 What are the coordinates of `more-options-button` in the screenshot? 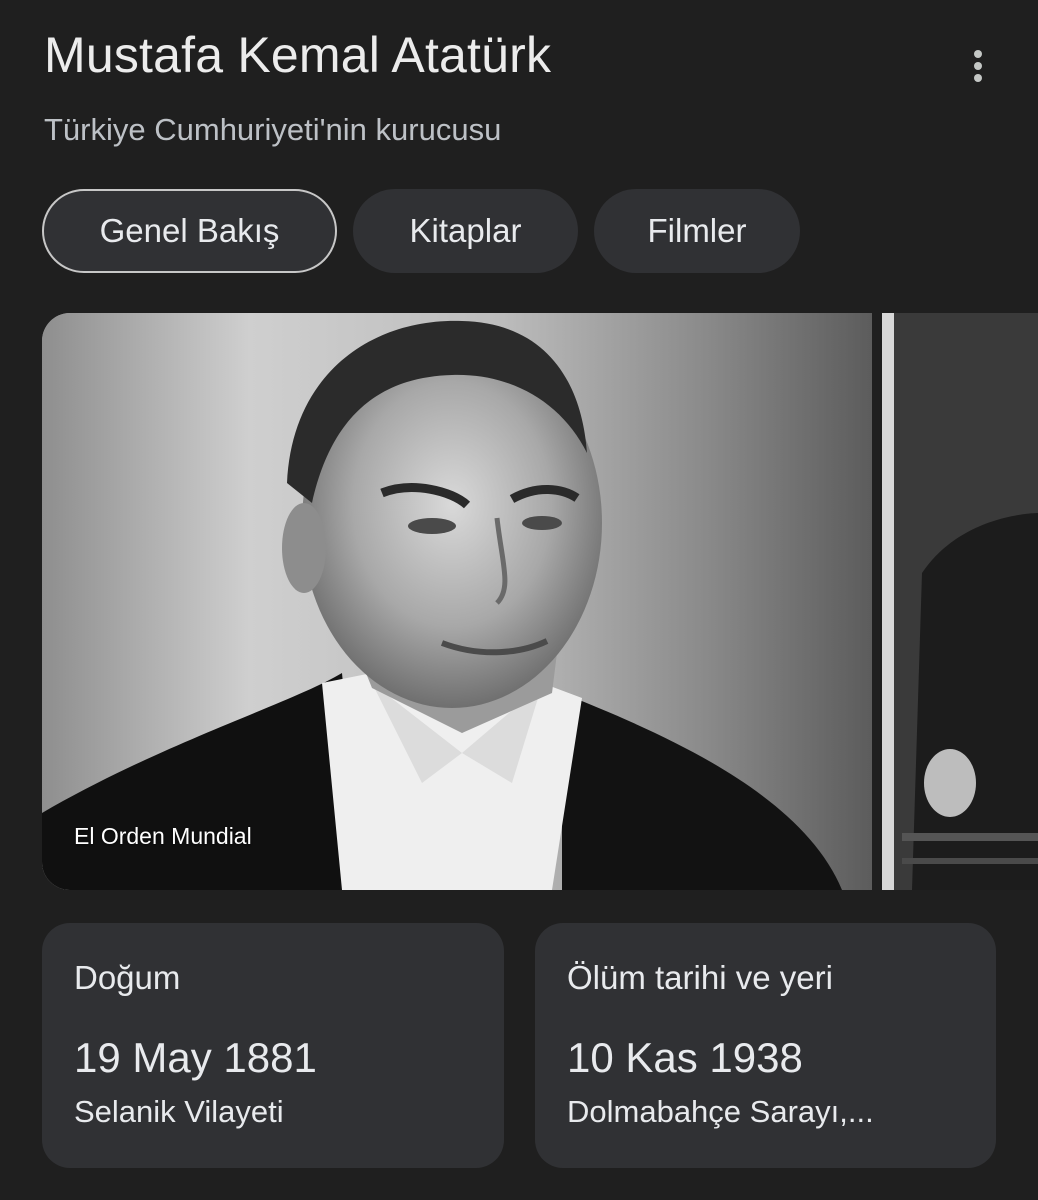 It's located at (978, 66).